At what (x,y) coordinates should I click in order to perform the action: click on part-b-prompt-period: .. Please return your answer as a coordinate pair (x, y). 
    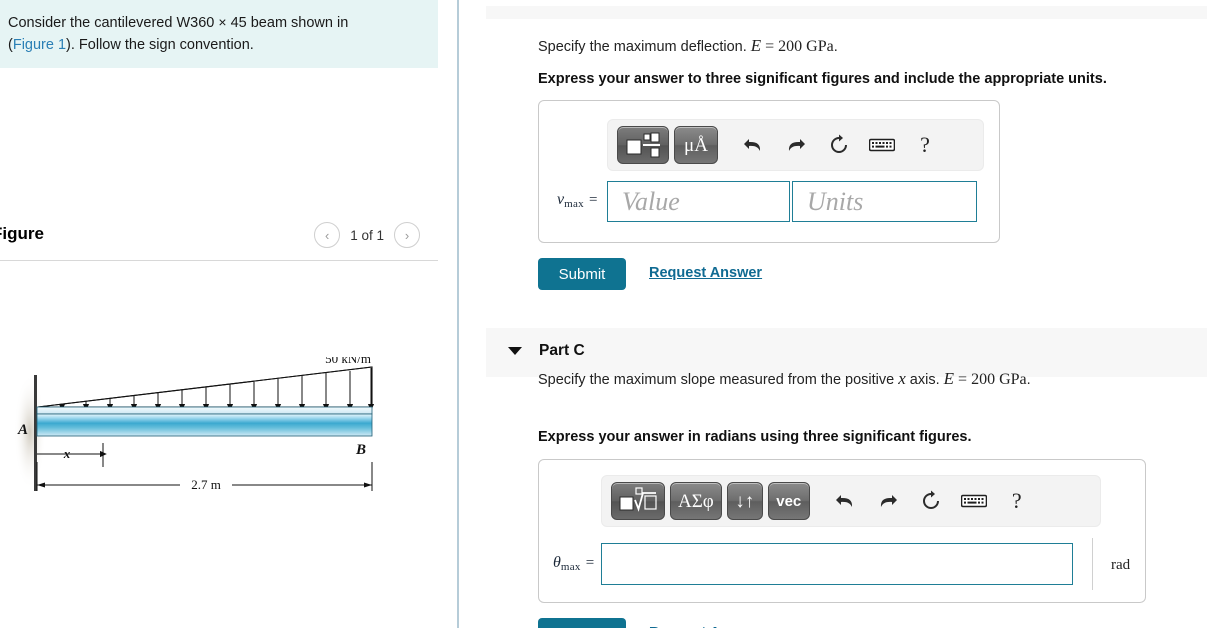
    Looking at the image, I should click on (835, 47).